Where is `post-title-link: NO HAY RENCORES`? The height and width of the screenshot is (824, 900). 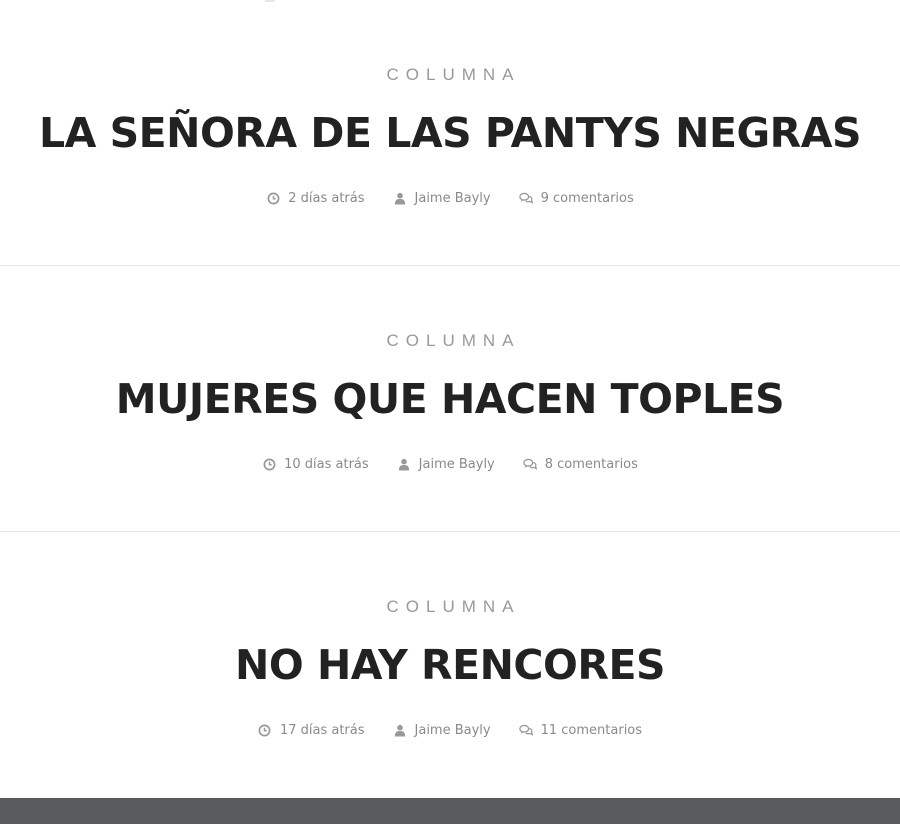
post-title-link: NO HAY RENCORES is located at coordinates (450, 665).